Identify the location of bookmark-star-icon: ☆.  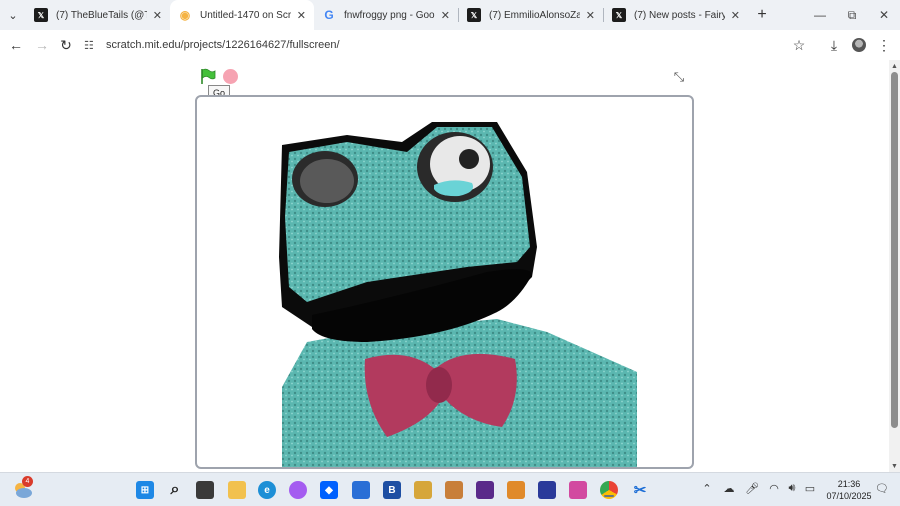
(799, 45).